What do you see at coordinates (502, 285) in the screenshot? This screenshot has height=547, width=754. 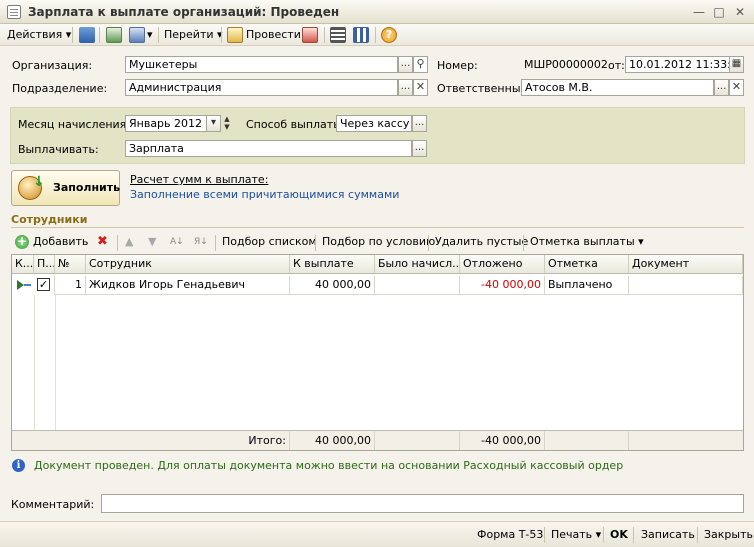 I see `row-deferred: -40 000,00` at bounding box center [502, 285].